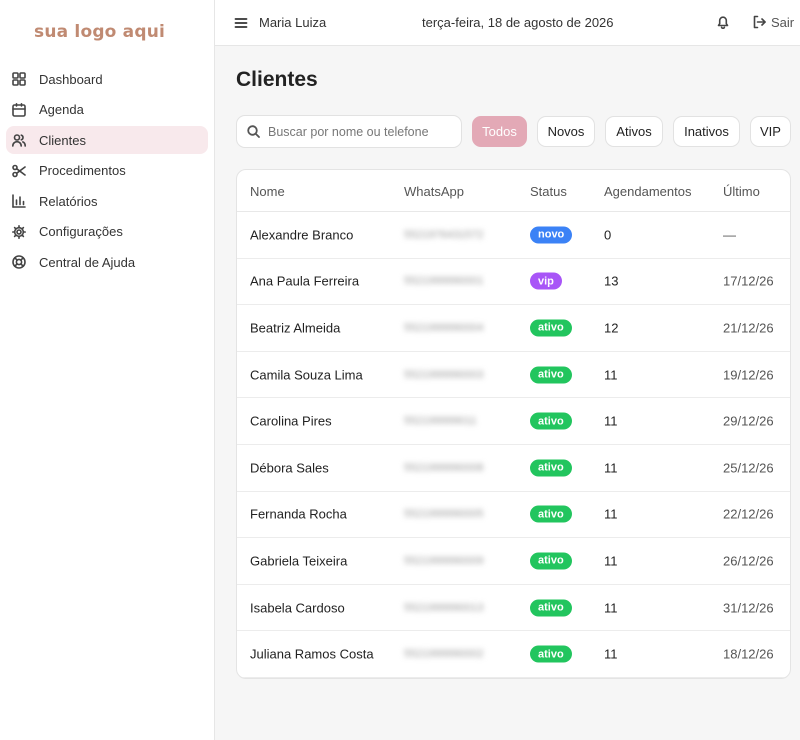 This screenshot has width=800, height=740. What do you see at coordinates (68, 201) in the screenshot?
I see `sidebar-item-label: Relatórios` at bounding box center [68, 201].